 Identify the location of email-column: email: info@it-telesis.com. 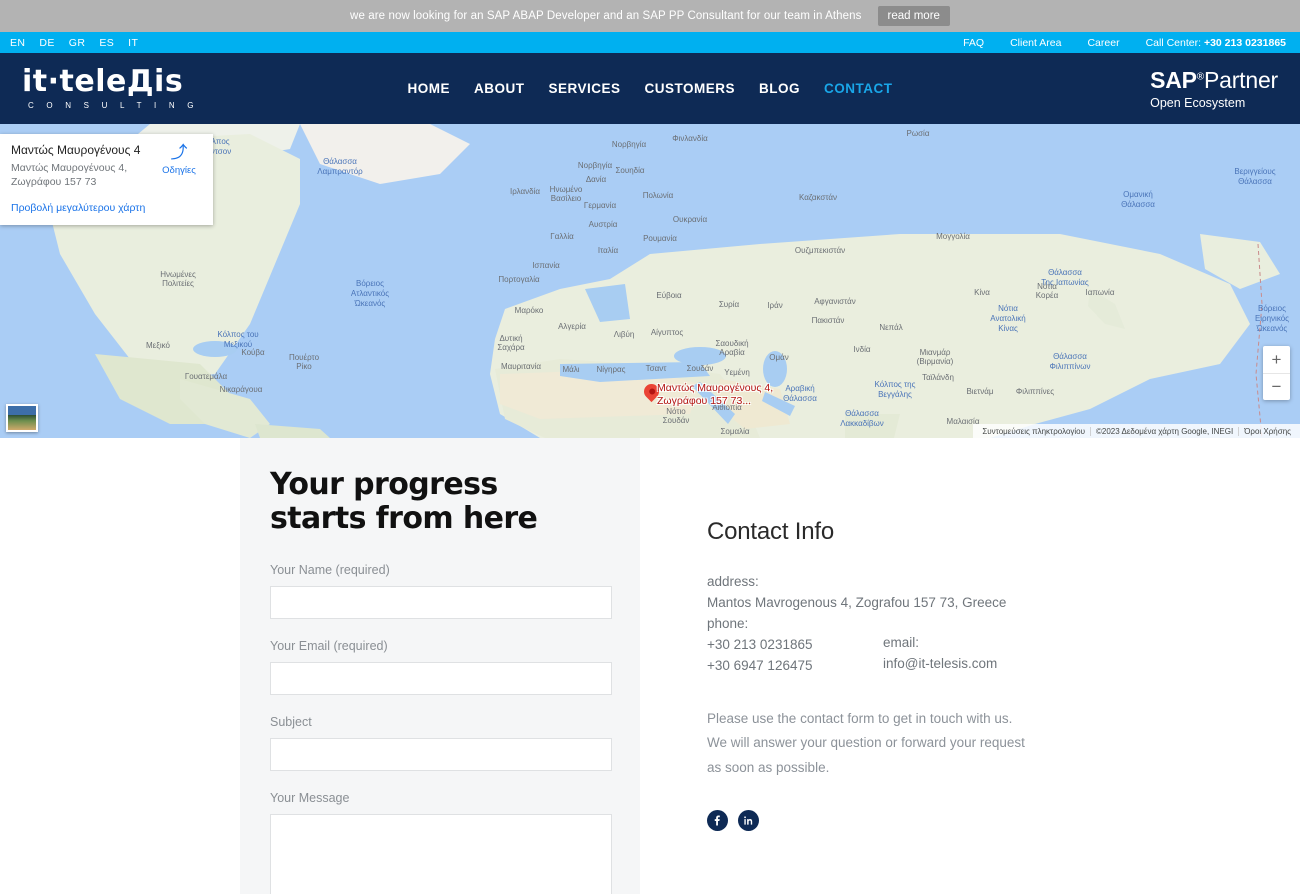
(940, 645).